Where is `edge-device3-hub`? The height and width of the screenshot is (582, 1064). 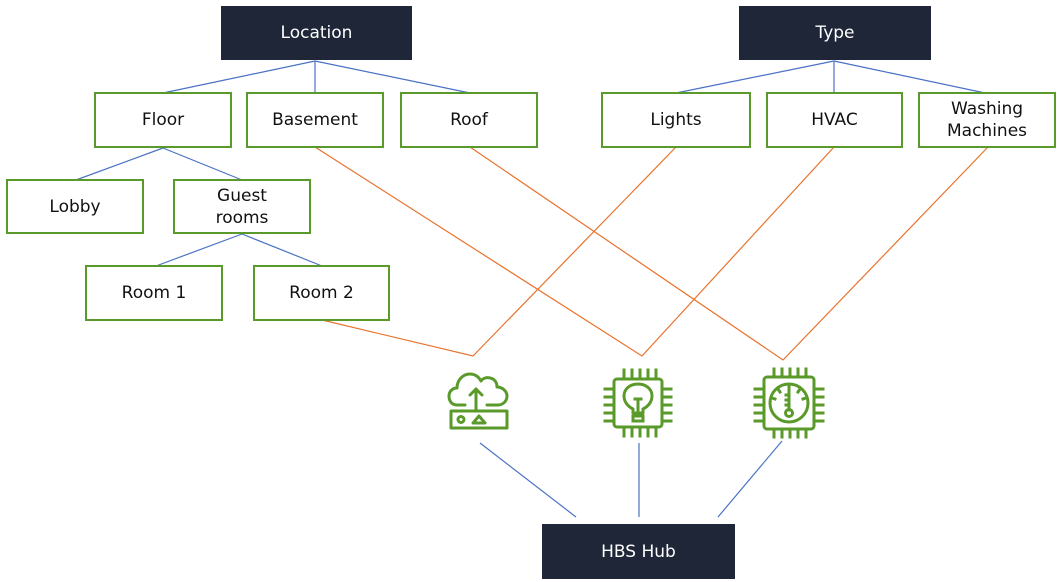
edge-device3-hub is located at coordinates (750, 479).